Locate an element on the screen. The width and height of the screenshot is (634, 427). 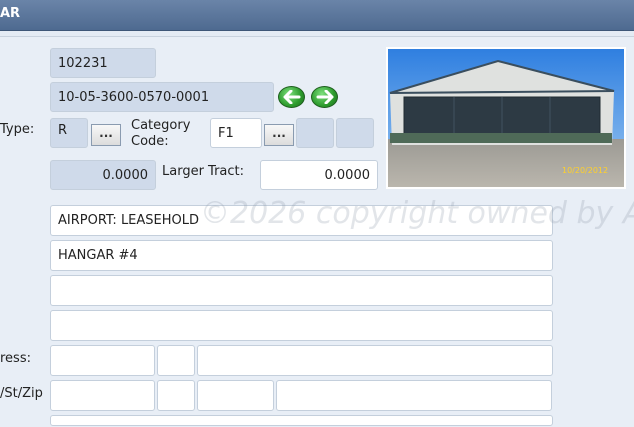
next-record-button is located at coordinates (324, 97).